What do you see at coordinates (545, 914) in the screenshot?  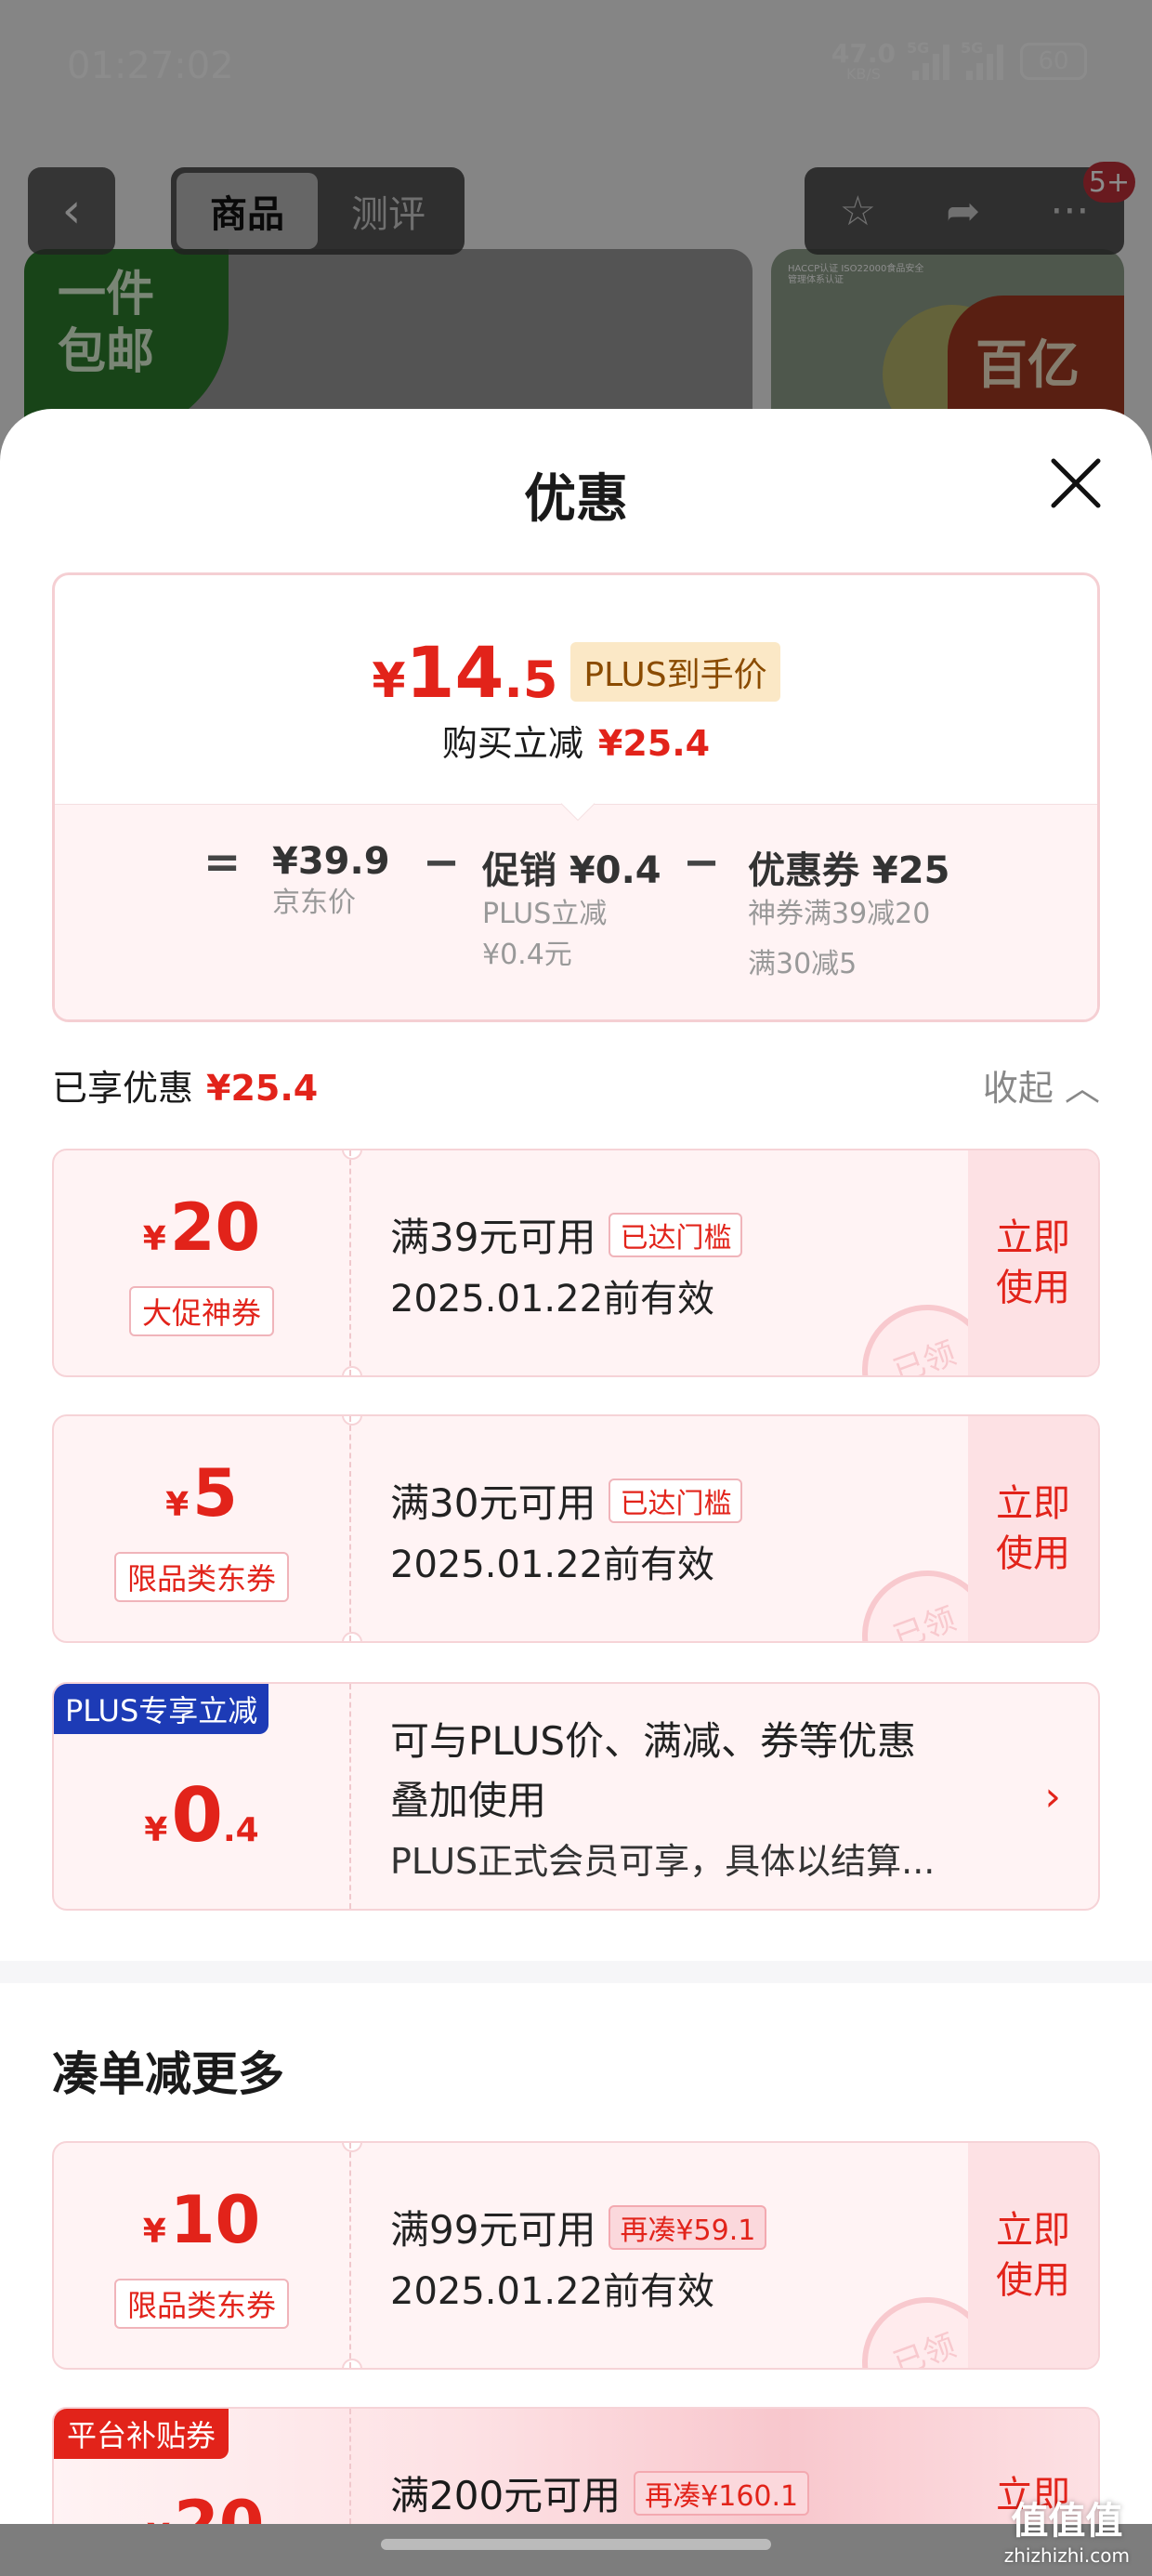 I see `promo-sub-1: PLUS立减` at bounding box center [545, 914].